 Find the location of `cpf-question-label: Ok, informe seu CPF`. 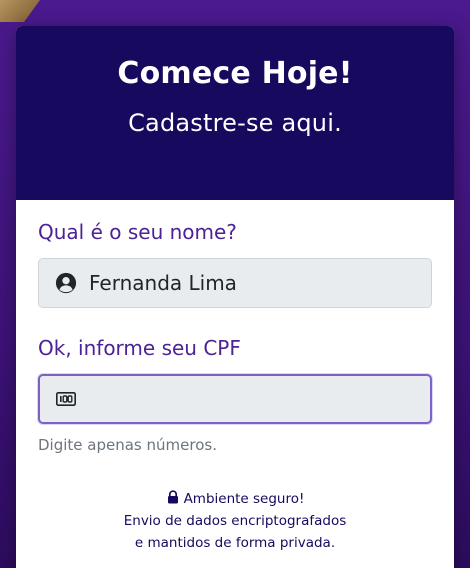

cpf-question-label: Ok, informe seu CPF is located at coordinates (139, 348).